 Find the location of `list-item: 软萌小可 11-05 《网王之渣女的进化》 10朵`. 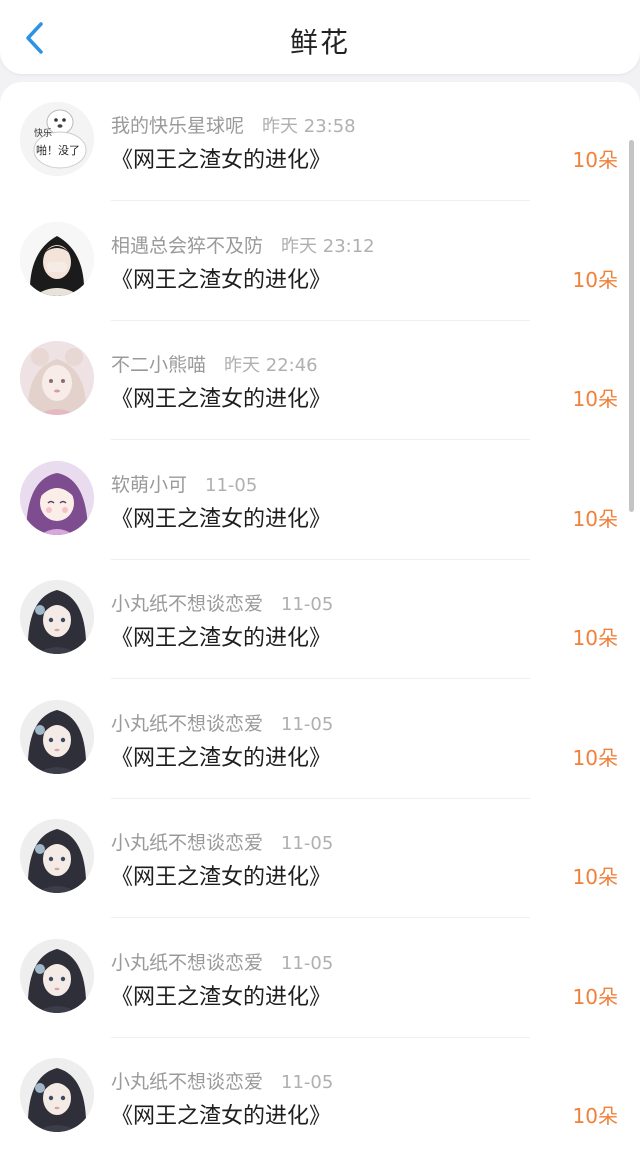

list-item: 软萌小可 11-05 《网王之渣女的进化》 10朵 is located at coordinates (320, 500).